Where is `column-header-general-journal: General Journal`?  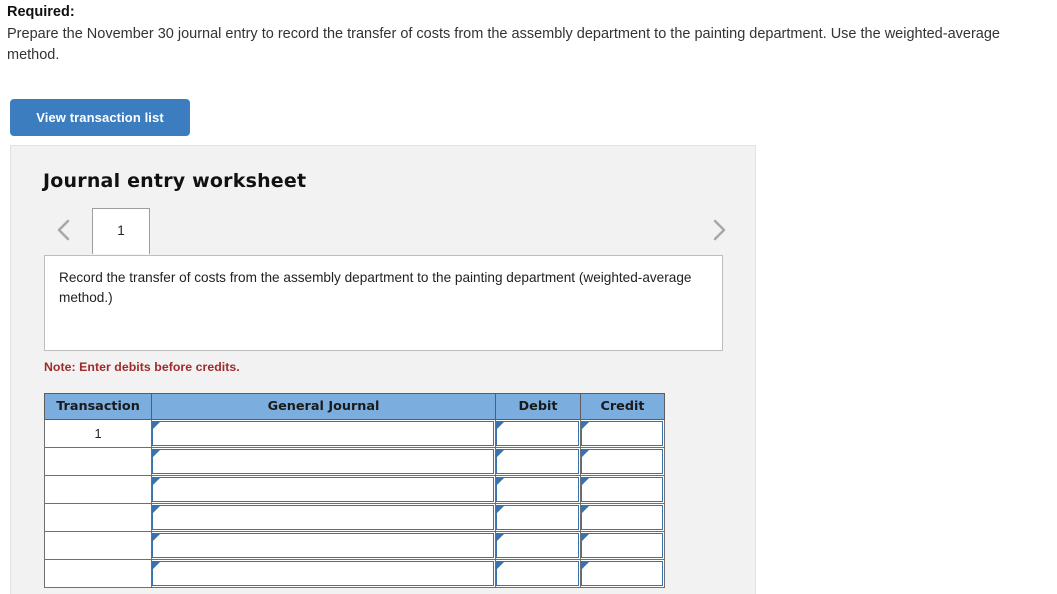 column-header-general-journal: General Journal is located at coordinates (323, 406).